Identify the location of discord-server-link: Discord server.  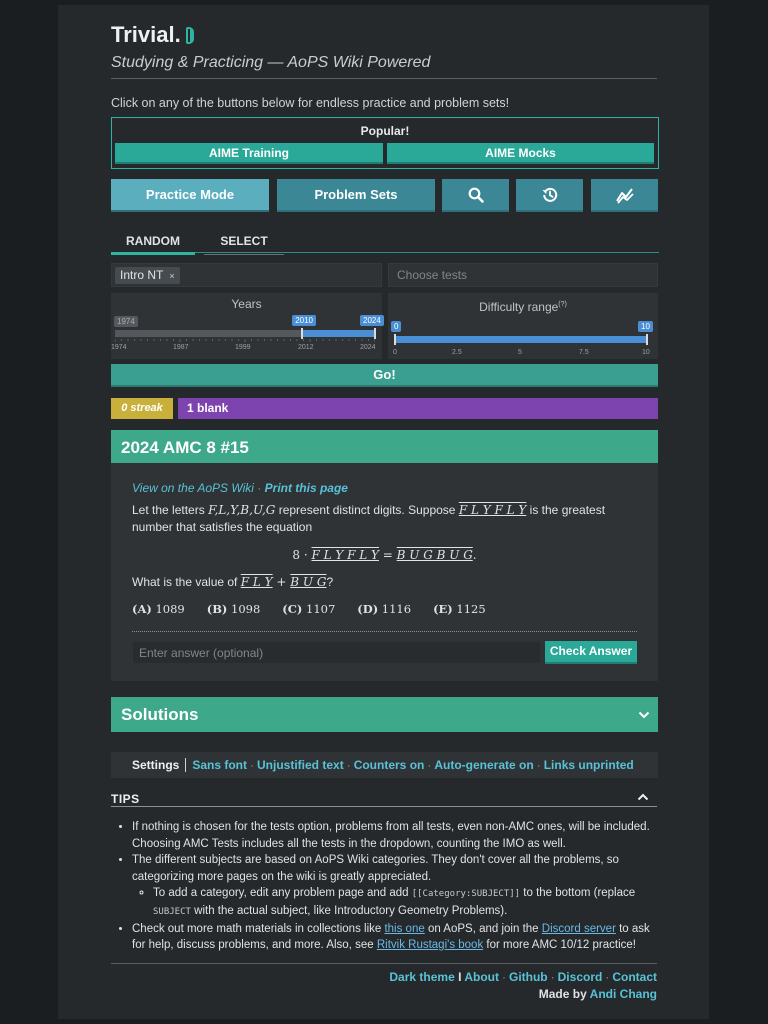
(579, 929).